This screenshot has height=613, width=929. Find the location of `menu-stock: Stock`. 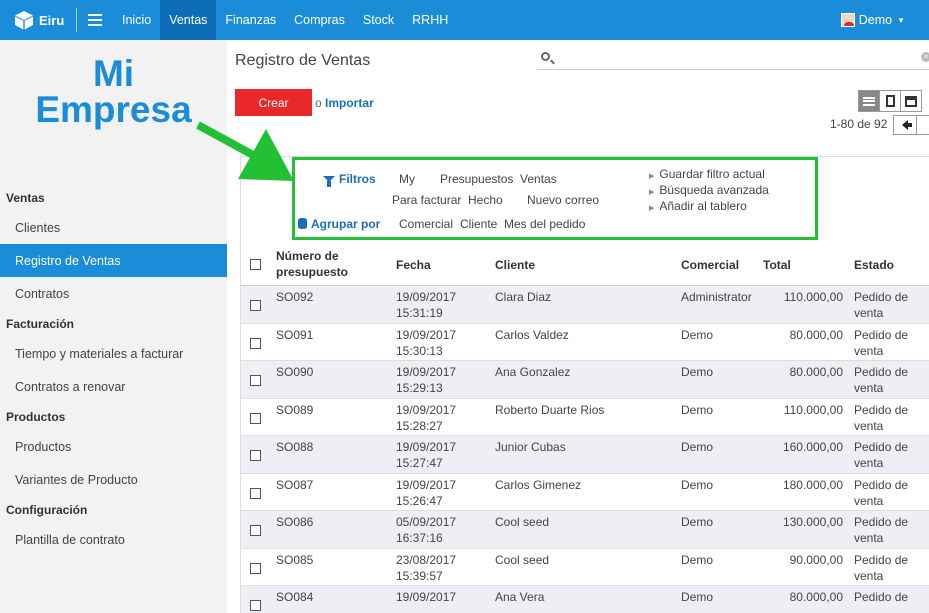

menu-stock: Stock is located at coordinates (378, 20).